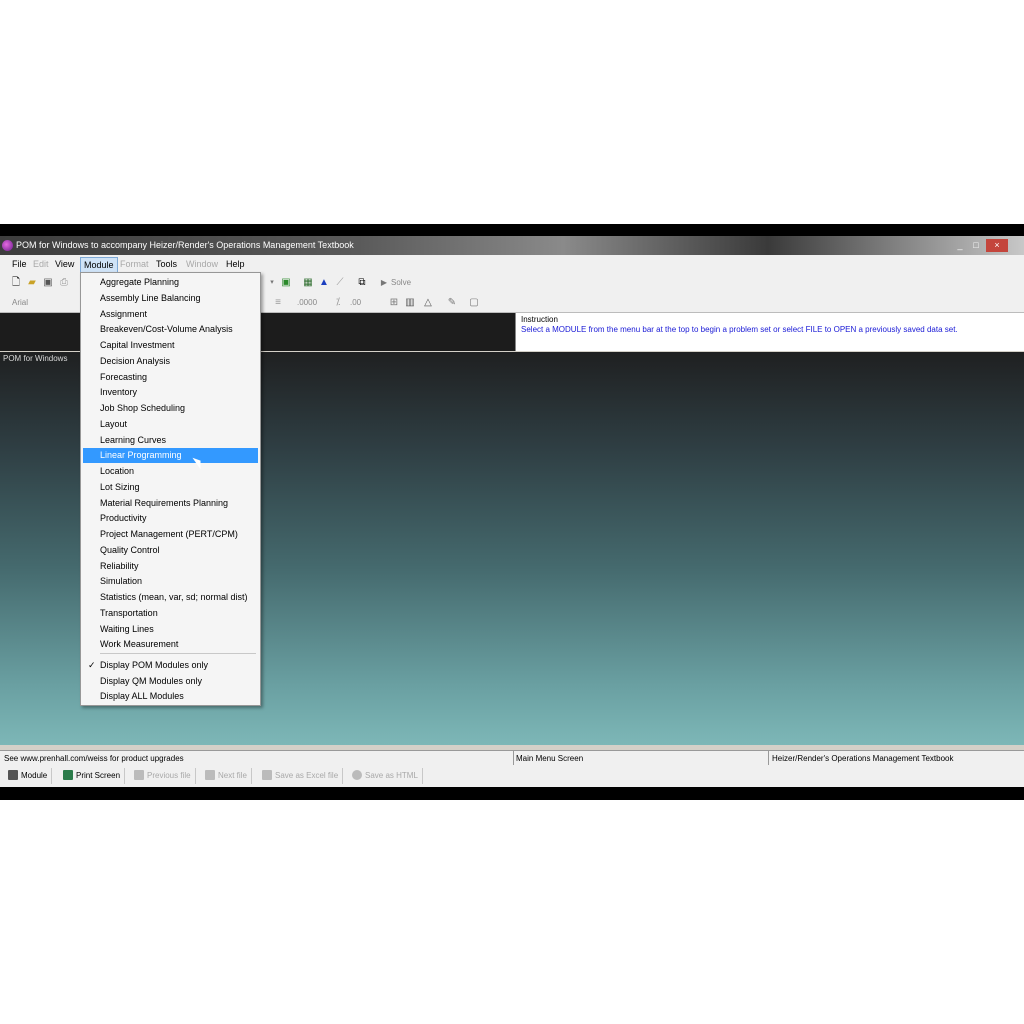 Image resolution: width=1024 pixels, height=1024 pixels. I want to click on previous-file-icon, so click(139, 775).